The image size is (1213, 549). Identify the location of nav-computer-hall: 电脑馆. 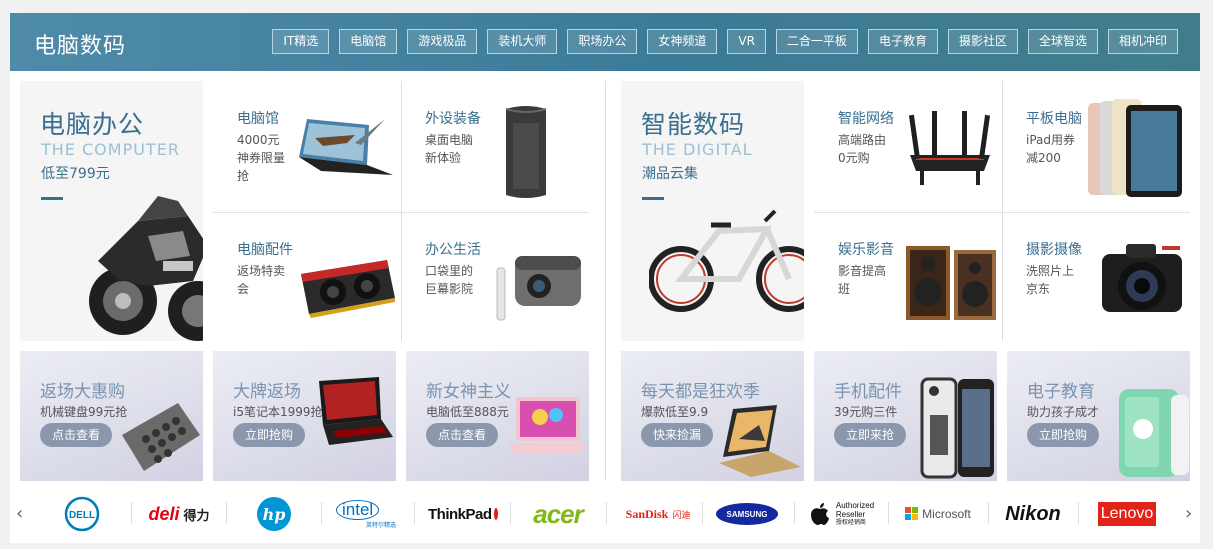
(368, 41).